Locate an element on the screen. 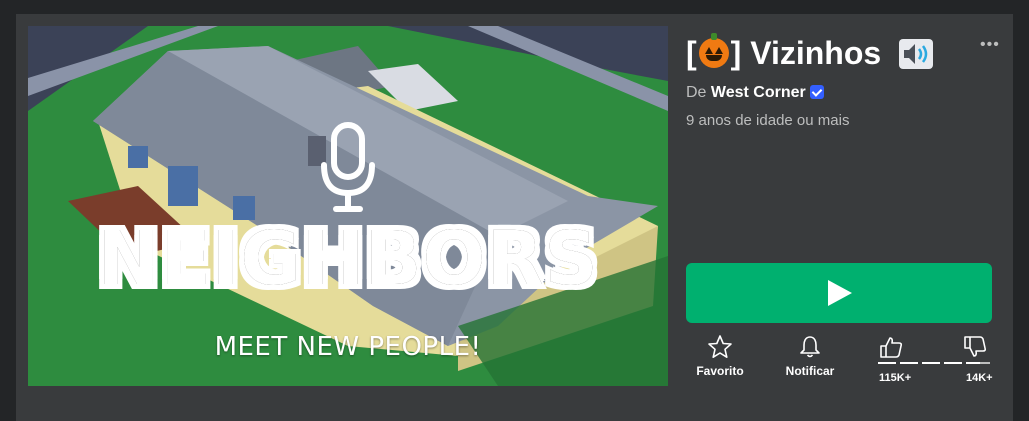 This screenshot has width=1029, height=421. thumbnail-title: NEIGHBORS is located at coordinates (347, 259).